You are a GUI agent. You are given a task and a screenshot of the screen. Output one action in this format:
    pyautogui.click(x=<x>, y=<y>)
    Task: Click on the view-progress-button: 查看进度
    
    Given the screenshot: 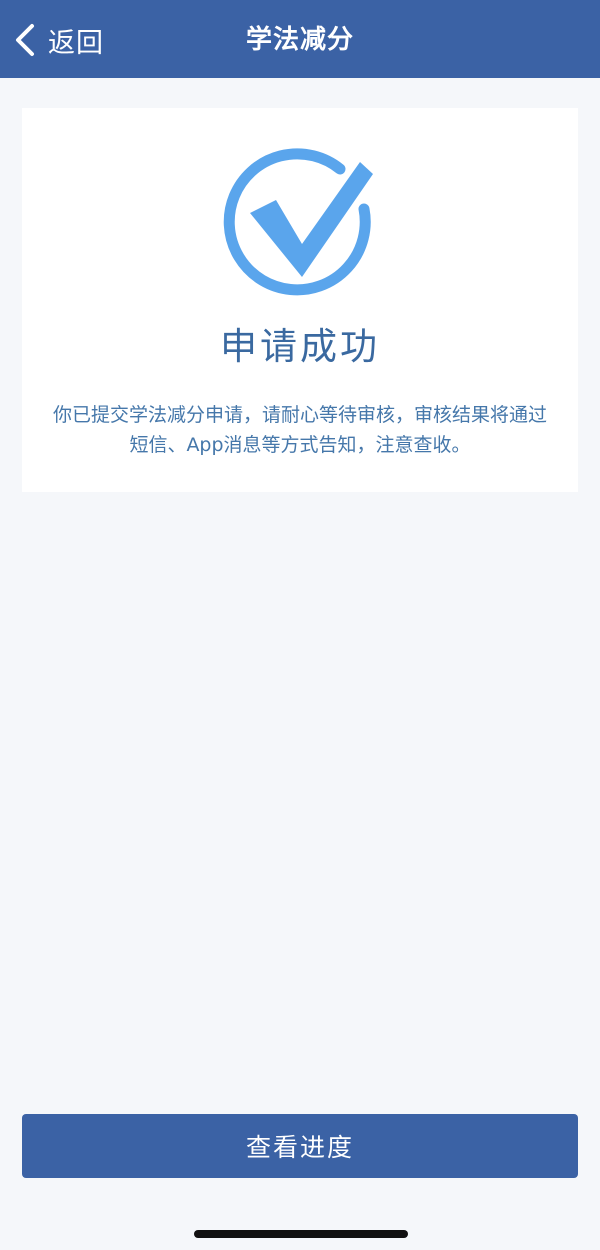 What is the action you would take?
    pyautogui.click(x=300, y=1146)
    